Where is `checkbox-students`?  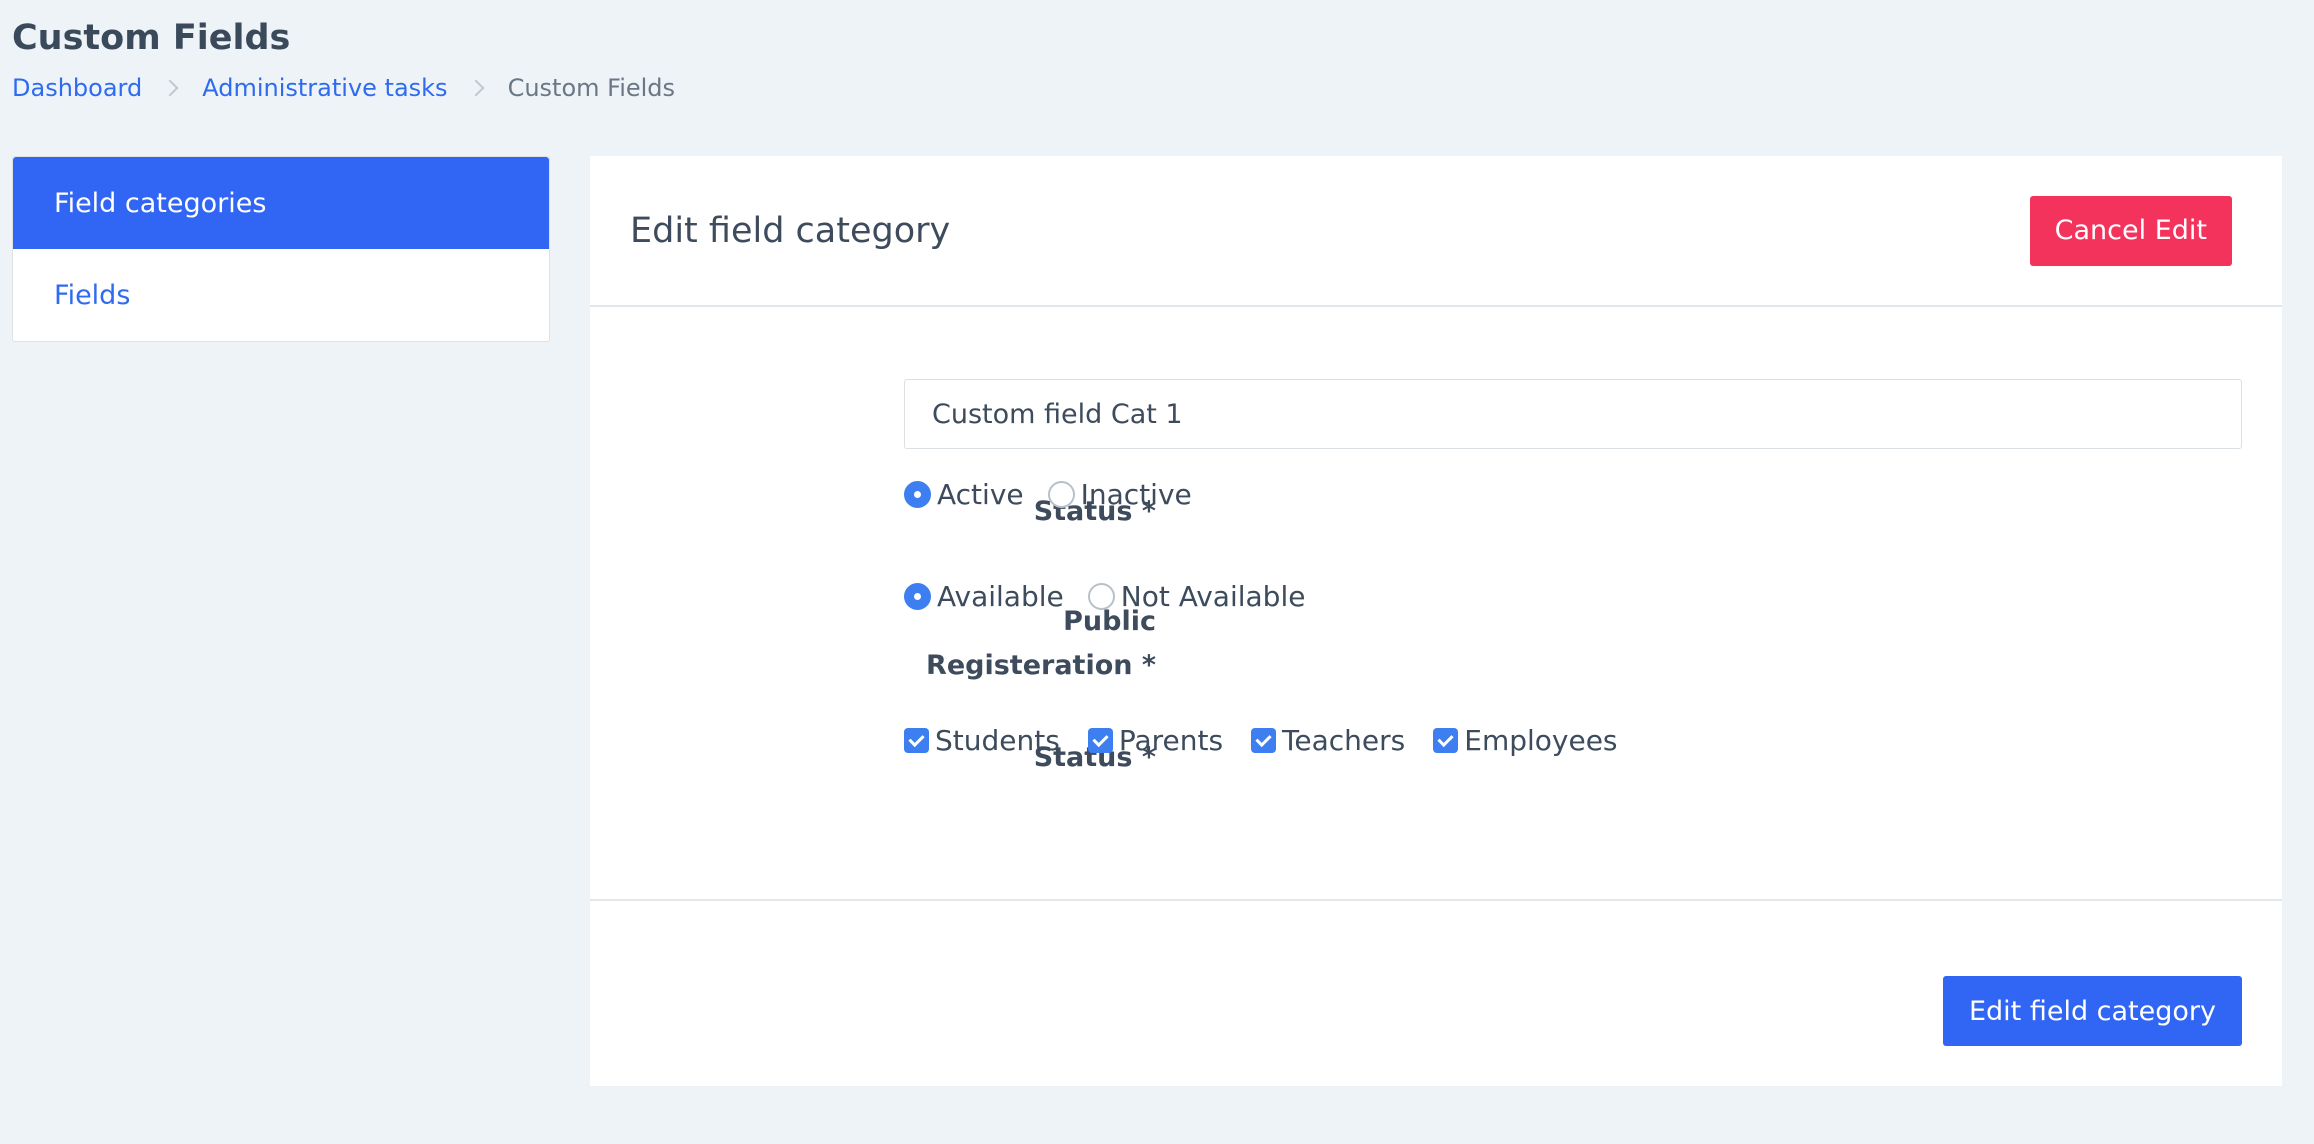
checkbox-students is located at coordinates (916, 740).